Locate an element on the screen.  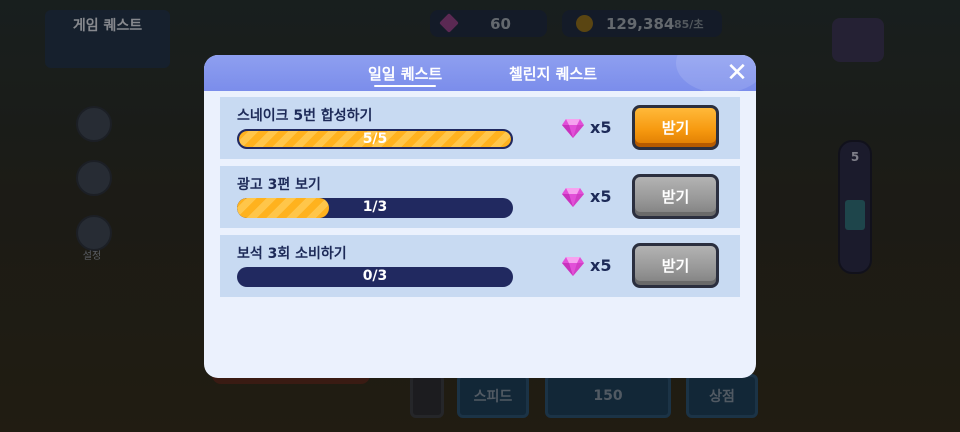
tab-challenge-quest-label: 첼린지 퀘스트 is located at coordinates (553, 74).